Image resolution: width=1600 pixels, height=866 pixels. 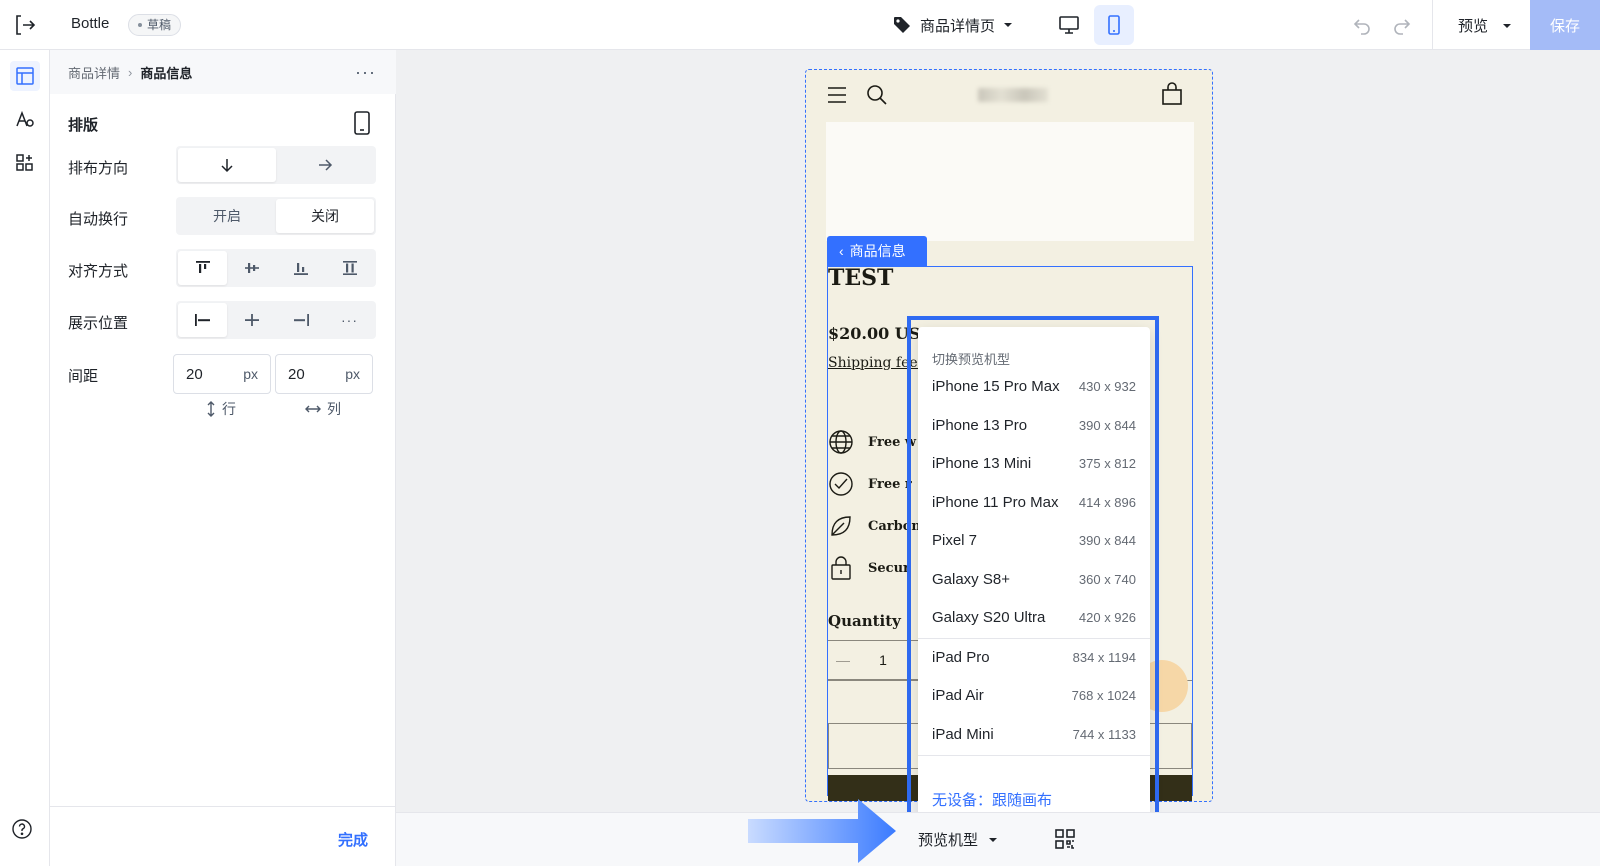 I want to click on done-button: 完成, so click(x=353, y=839).